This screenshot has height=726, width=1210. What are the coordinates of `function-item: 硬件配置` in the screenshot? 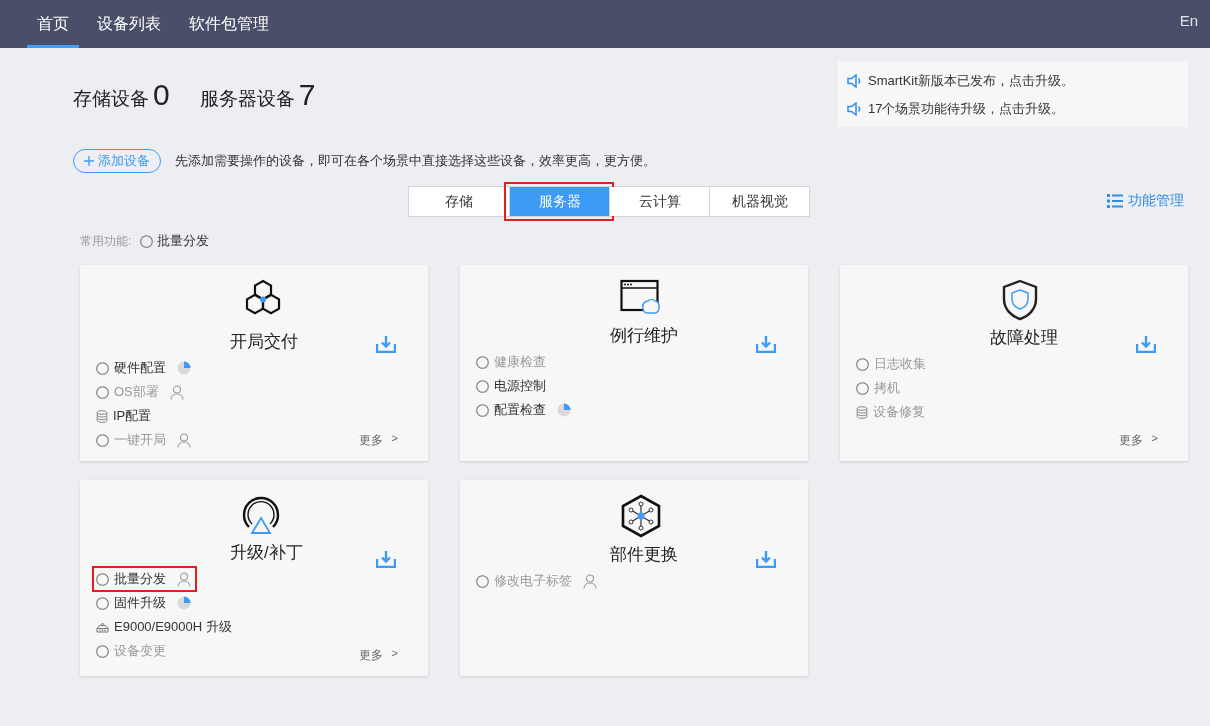 It's located at (144, 368).